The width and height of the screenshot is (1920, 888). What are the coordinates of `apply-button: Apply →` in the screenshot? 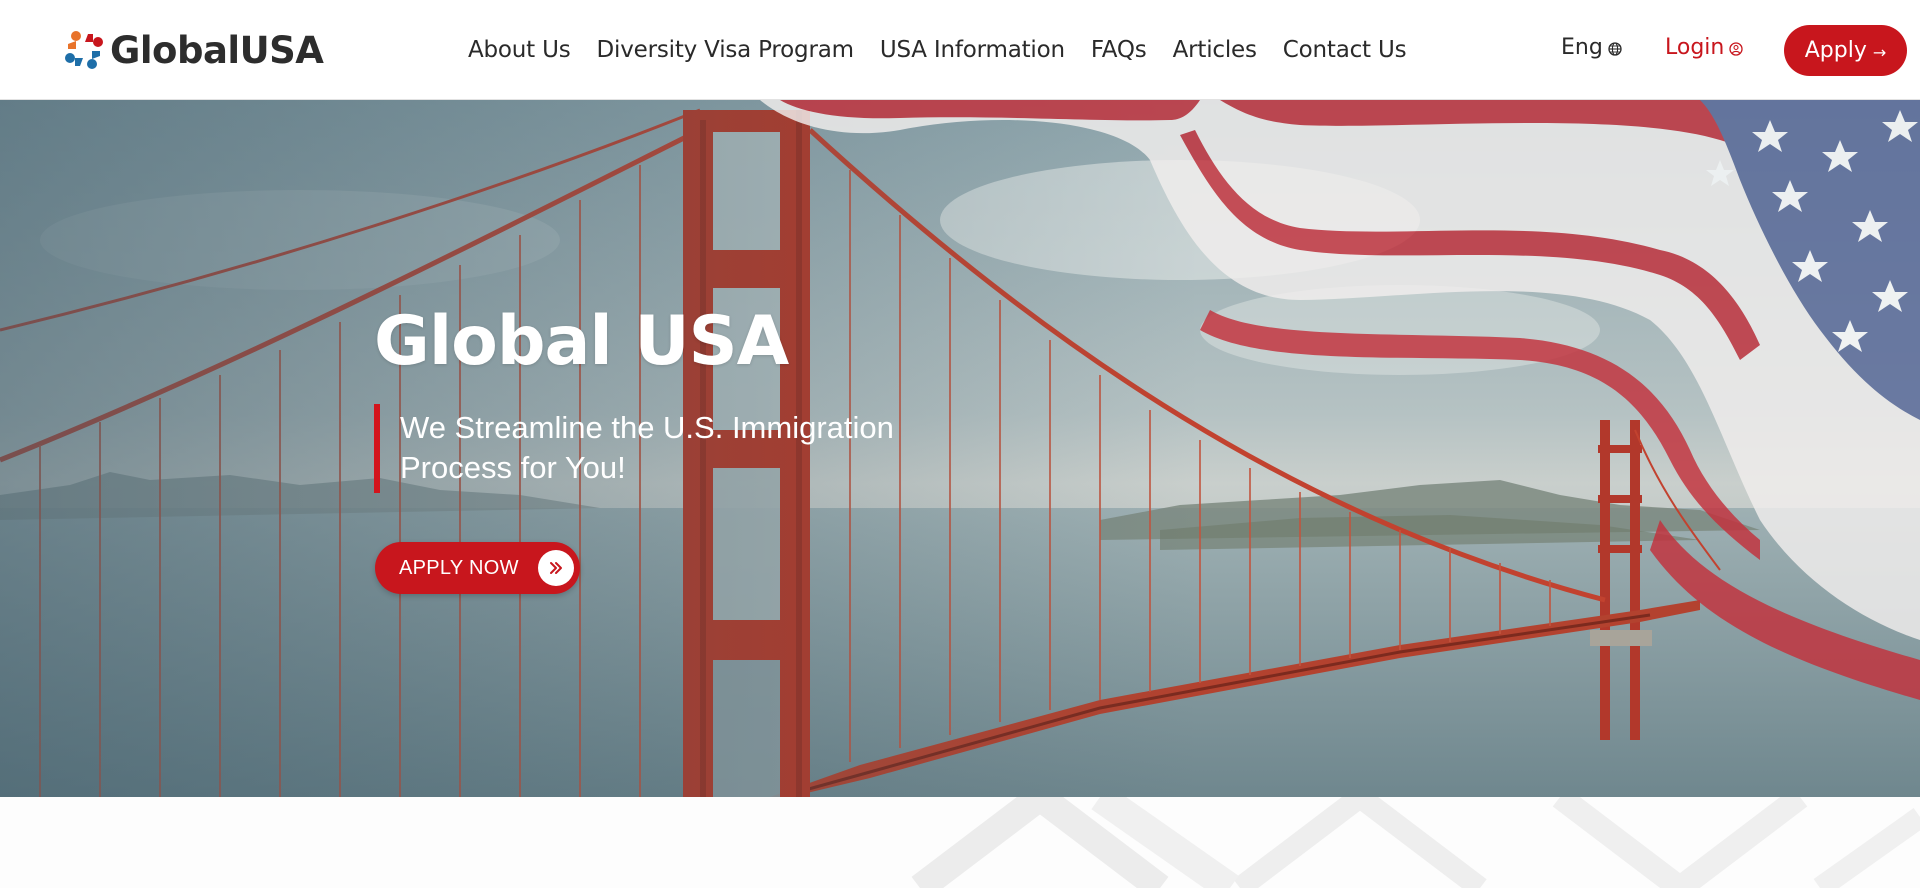 It's located at (1845, 50).